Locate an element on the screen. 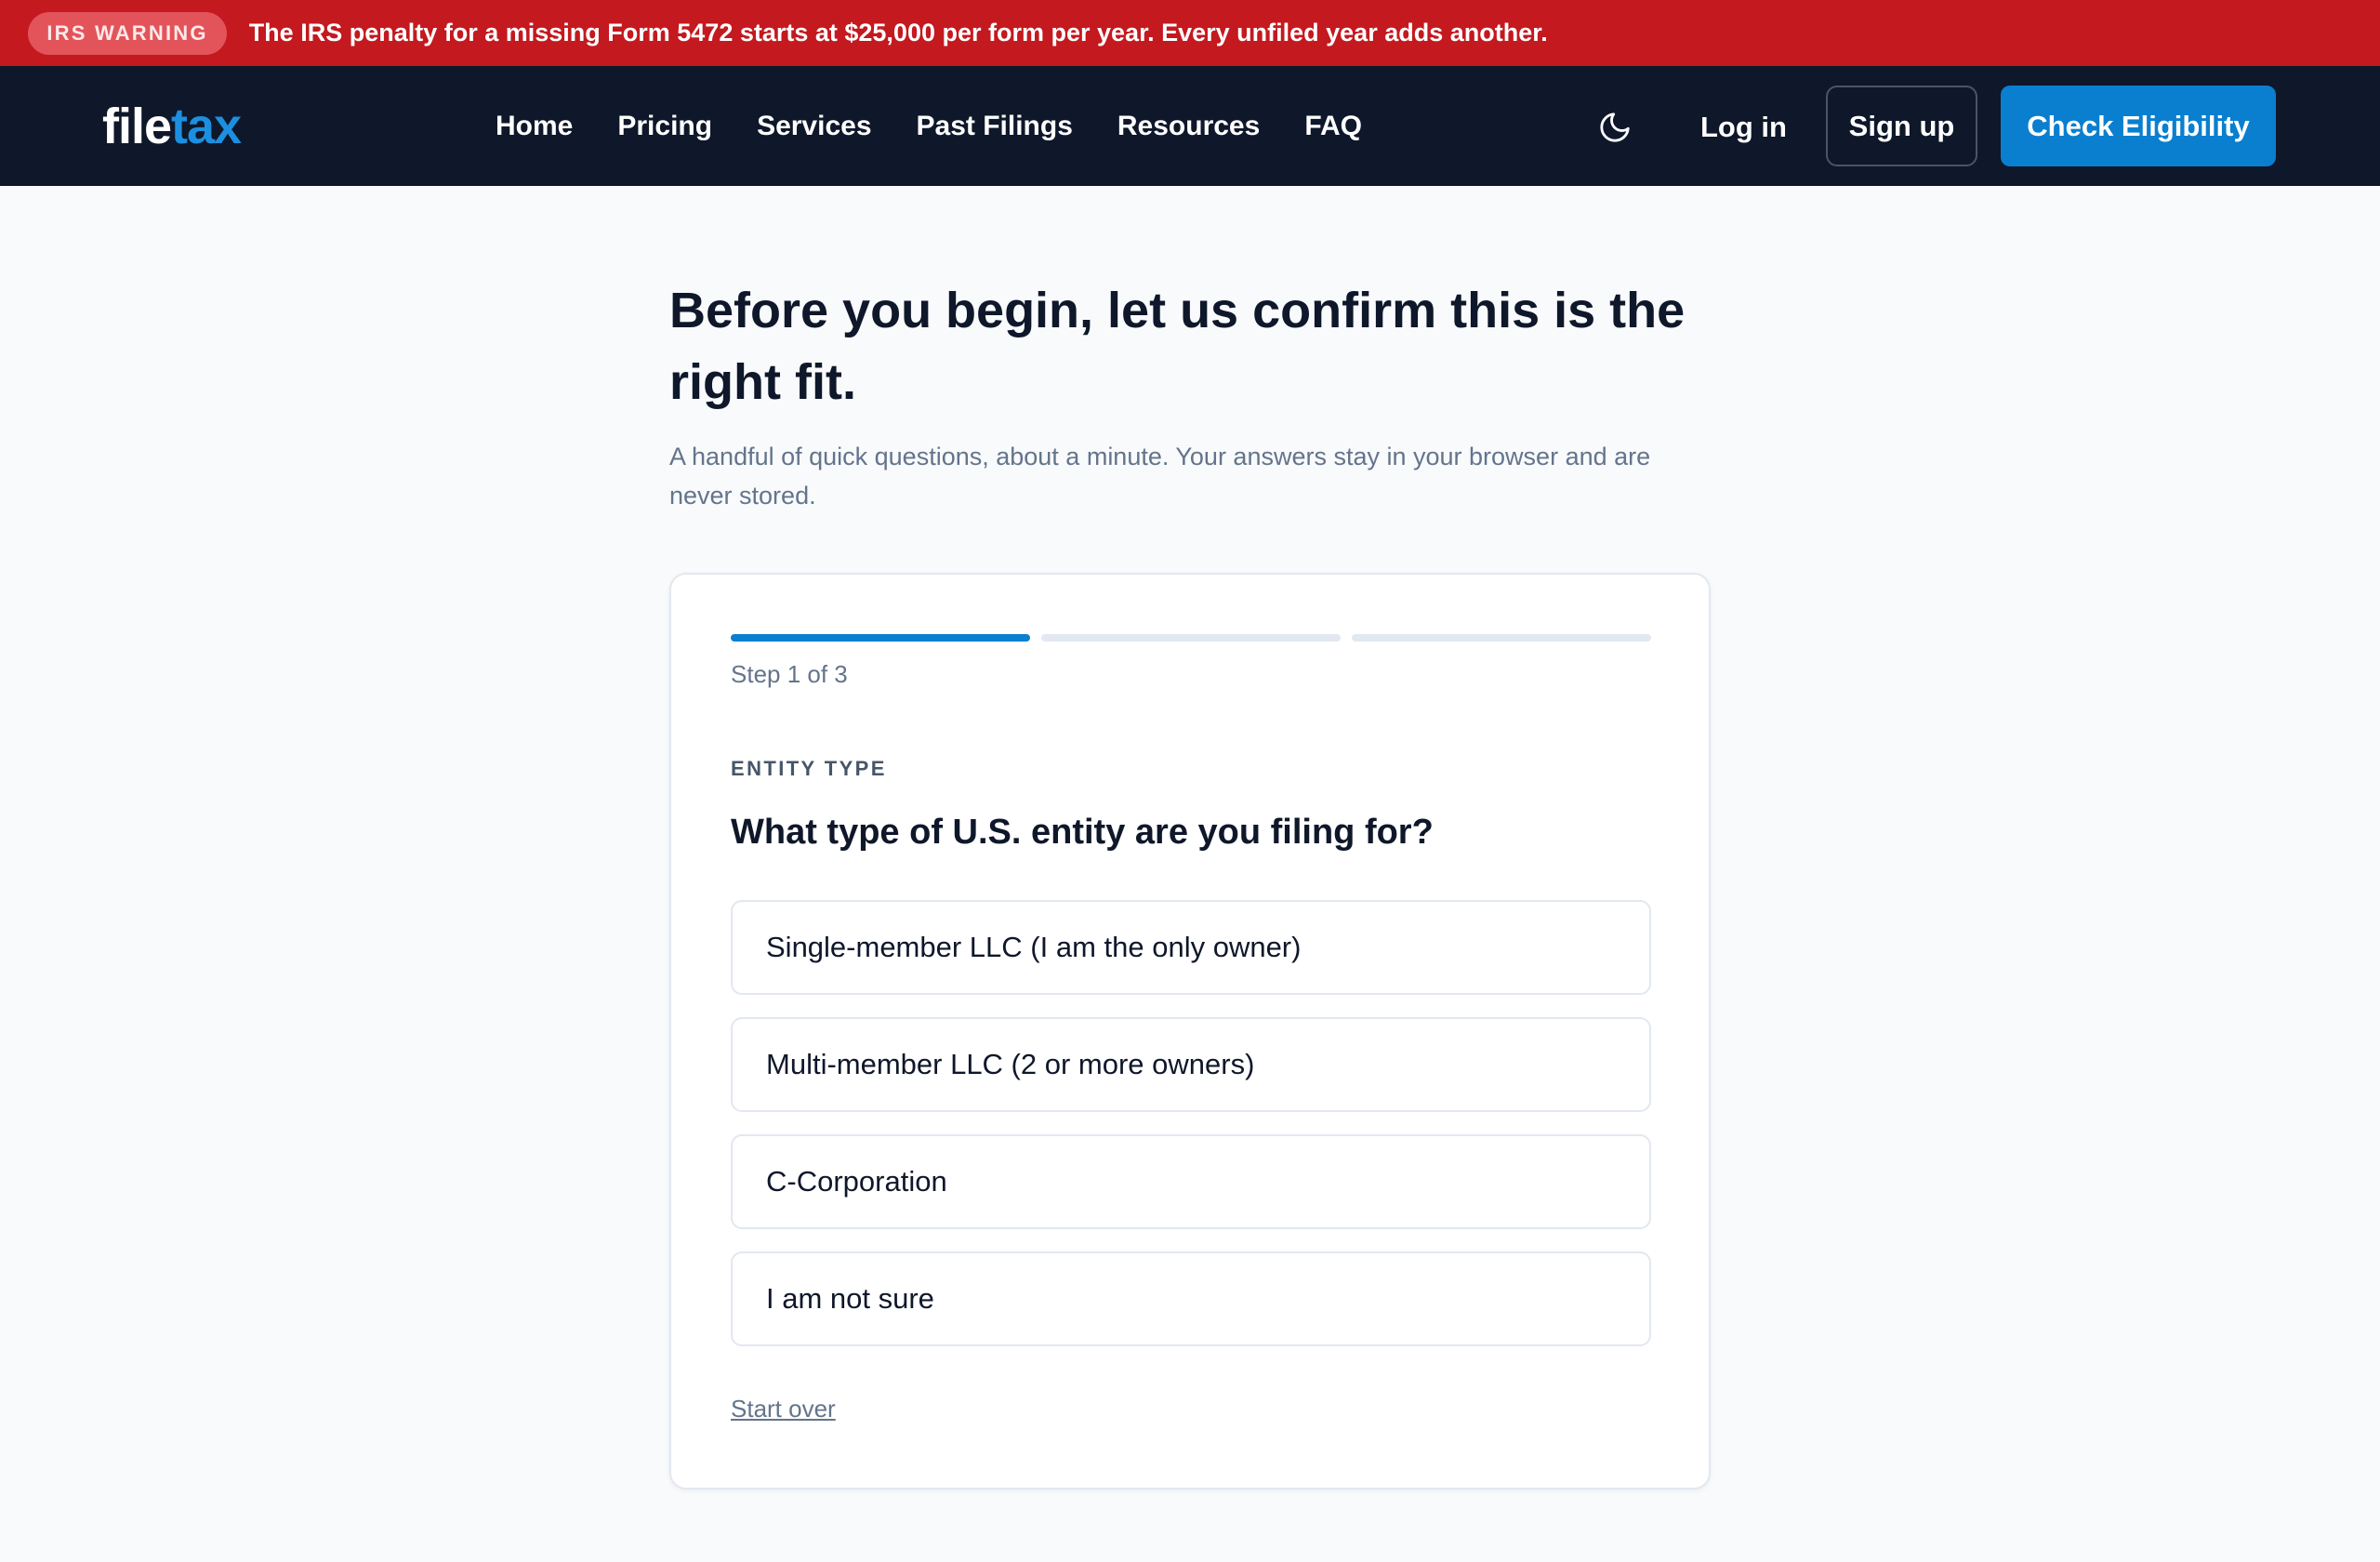 The width and height of the screenshot is (2380, 1562). nav-link-past-filings: Past Filings is located at coordinates (995, 127).